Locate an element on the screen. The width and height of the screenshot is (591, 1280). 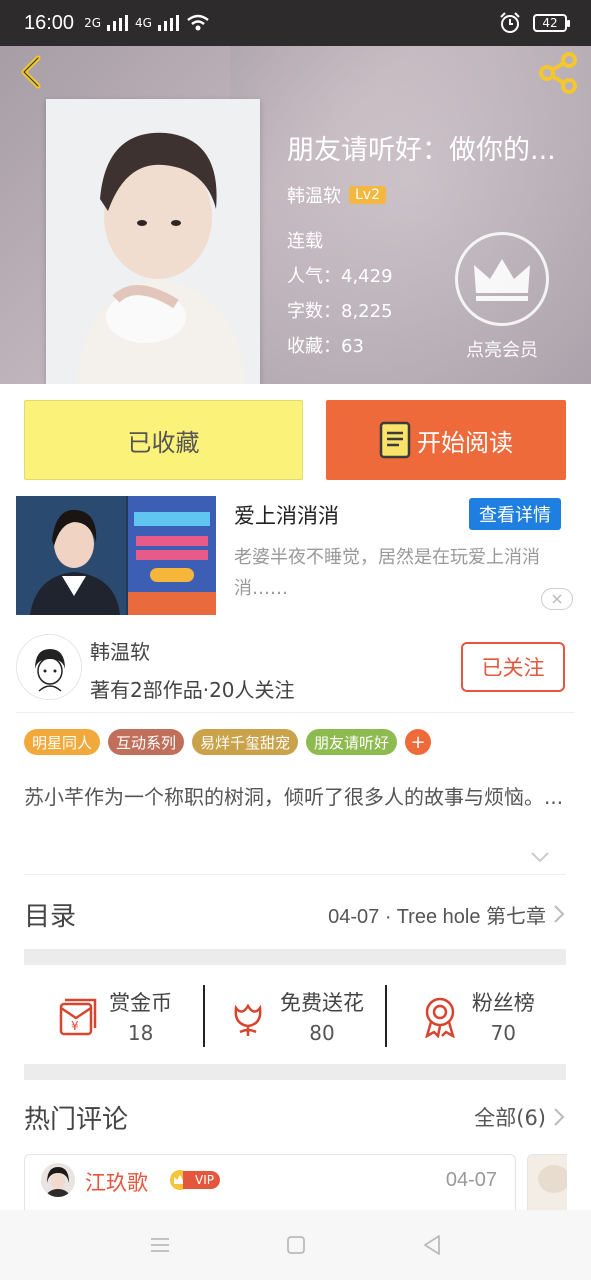
cover-illustration is located at coordinates (153, 241).